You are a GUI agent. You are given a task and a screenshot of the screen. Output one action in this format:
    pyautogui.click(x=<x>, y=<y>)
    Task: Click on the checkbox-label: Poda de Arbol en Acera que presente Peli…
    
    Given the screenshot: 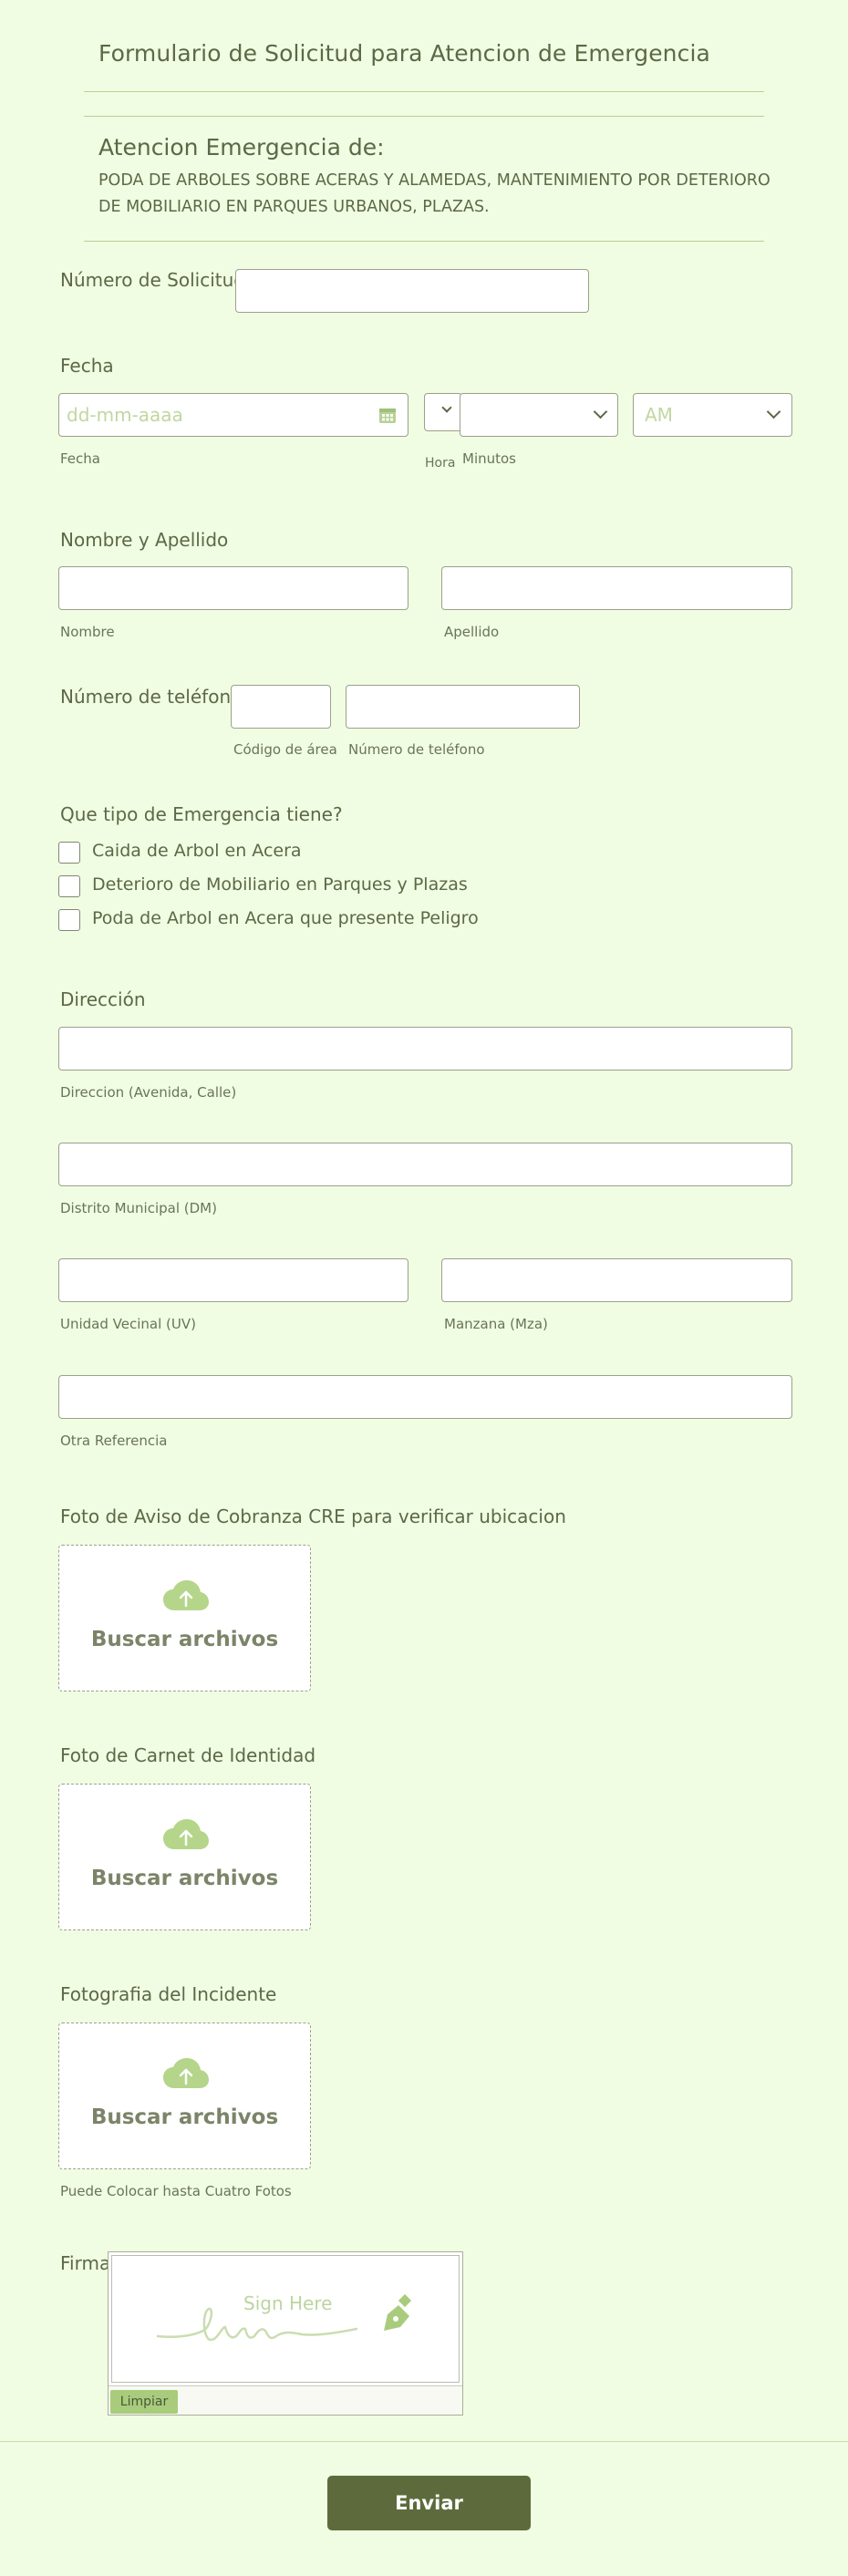 What is the action you would take?
    pyautogui.click(x=285, y=918)
    